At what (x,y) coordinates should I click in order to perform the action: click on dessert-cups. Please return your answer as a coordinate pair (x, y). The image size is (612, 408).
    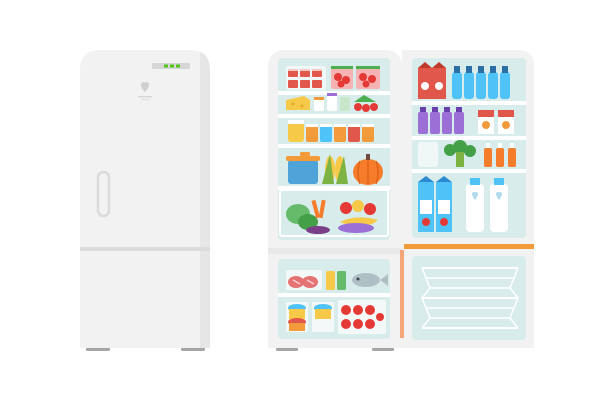
    Looking at the image, I should click on (306, 78).